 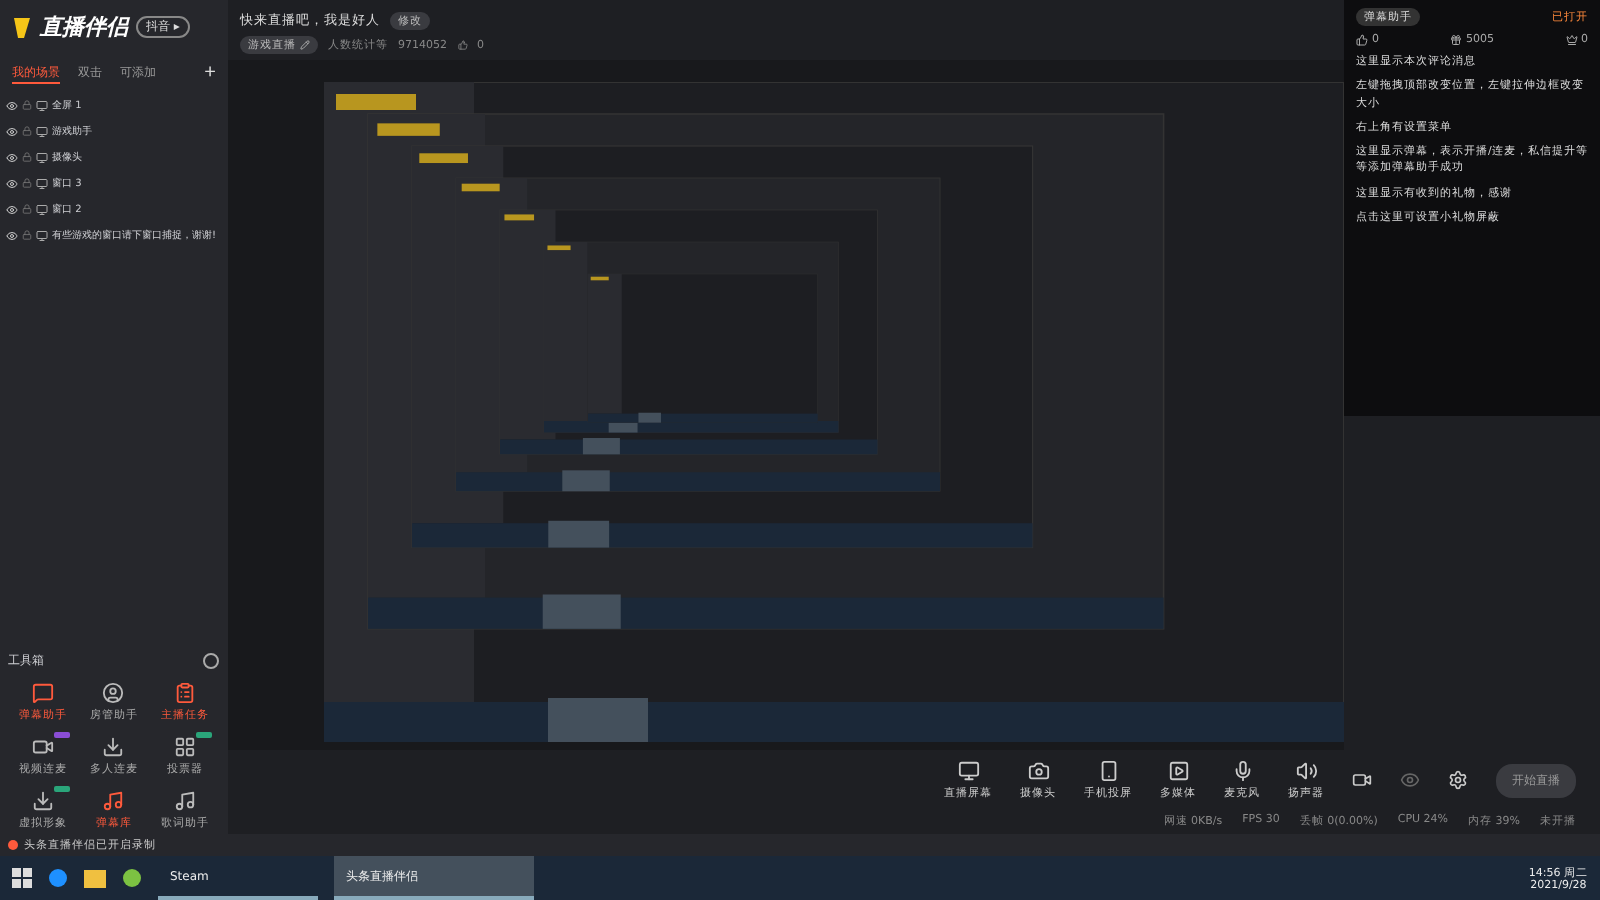 I want to click on app-logo-text: 直播伴侣, so click(x=84, y=27).